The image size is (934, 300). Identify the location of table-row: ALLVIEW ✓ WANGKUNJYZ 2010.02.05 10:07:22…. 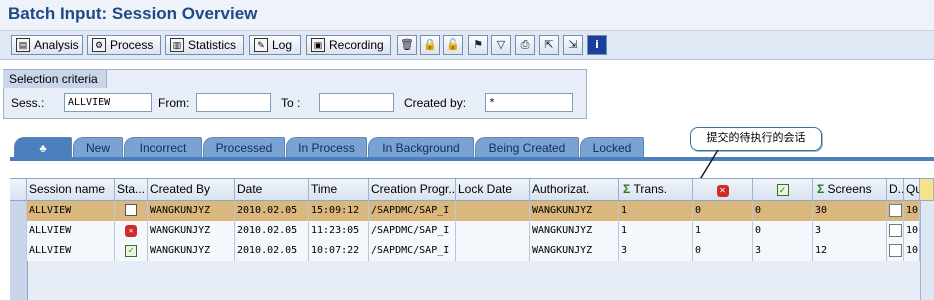
(472, 251).